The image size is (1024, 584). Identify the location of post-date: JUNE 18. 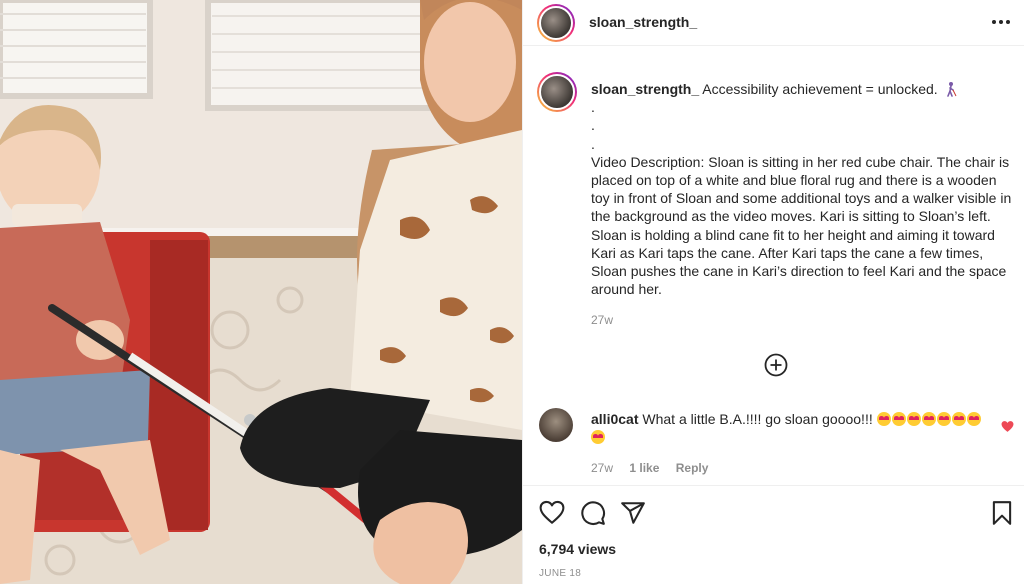
(560, 573).